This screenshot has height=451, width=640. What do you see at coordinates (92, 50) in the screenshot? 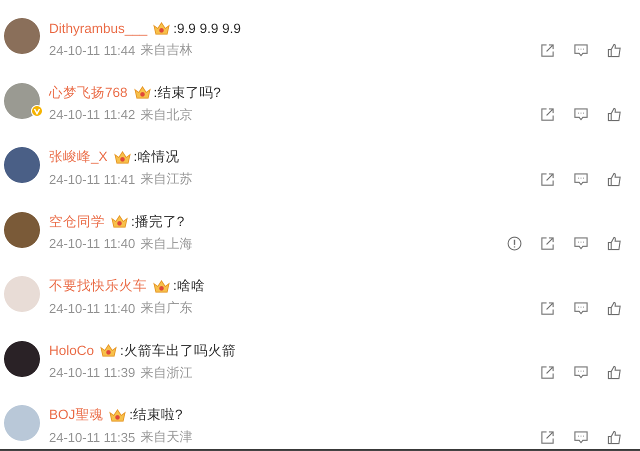
I see `comment-time: 24-10-11 11:44` at bounding box center [92, 50].